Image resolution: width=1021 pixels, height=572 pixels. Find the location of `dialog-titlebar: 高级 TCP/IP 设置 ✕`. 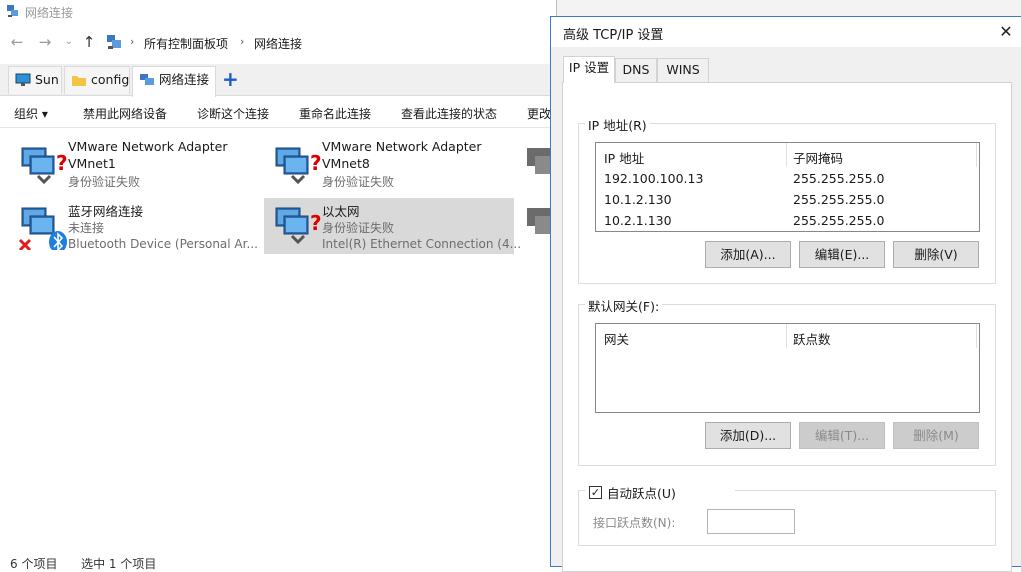

dialog-titlebar: 高级 TCP/IP 设置 ✕ is located at coordinates (786, 32).